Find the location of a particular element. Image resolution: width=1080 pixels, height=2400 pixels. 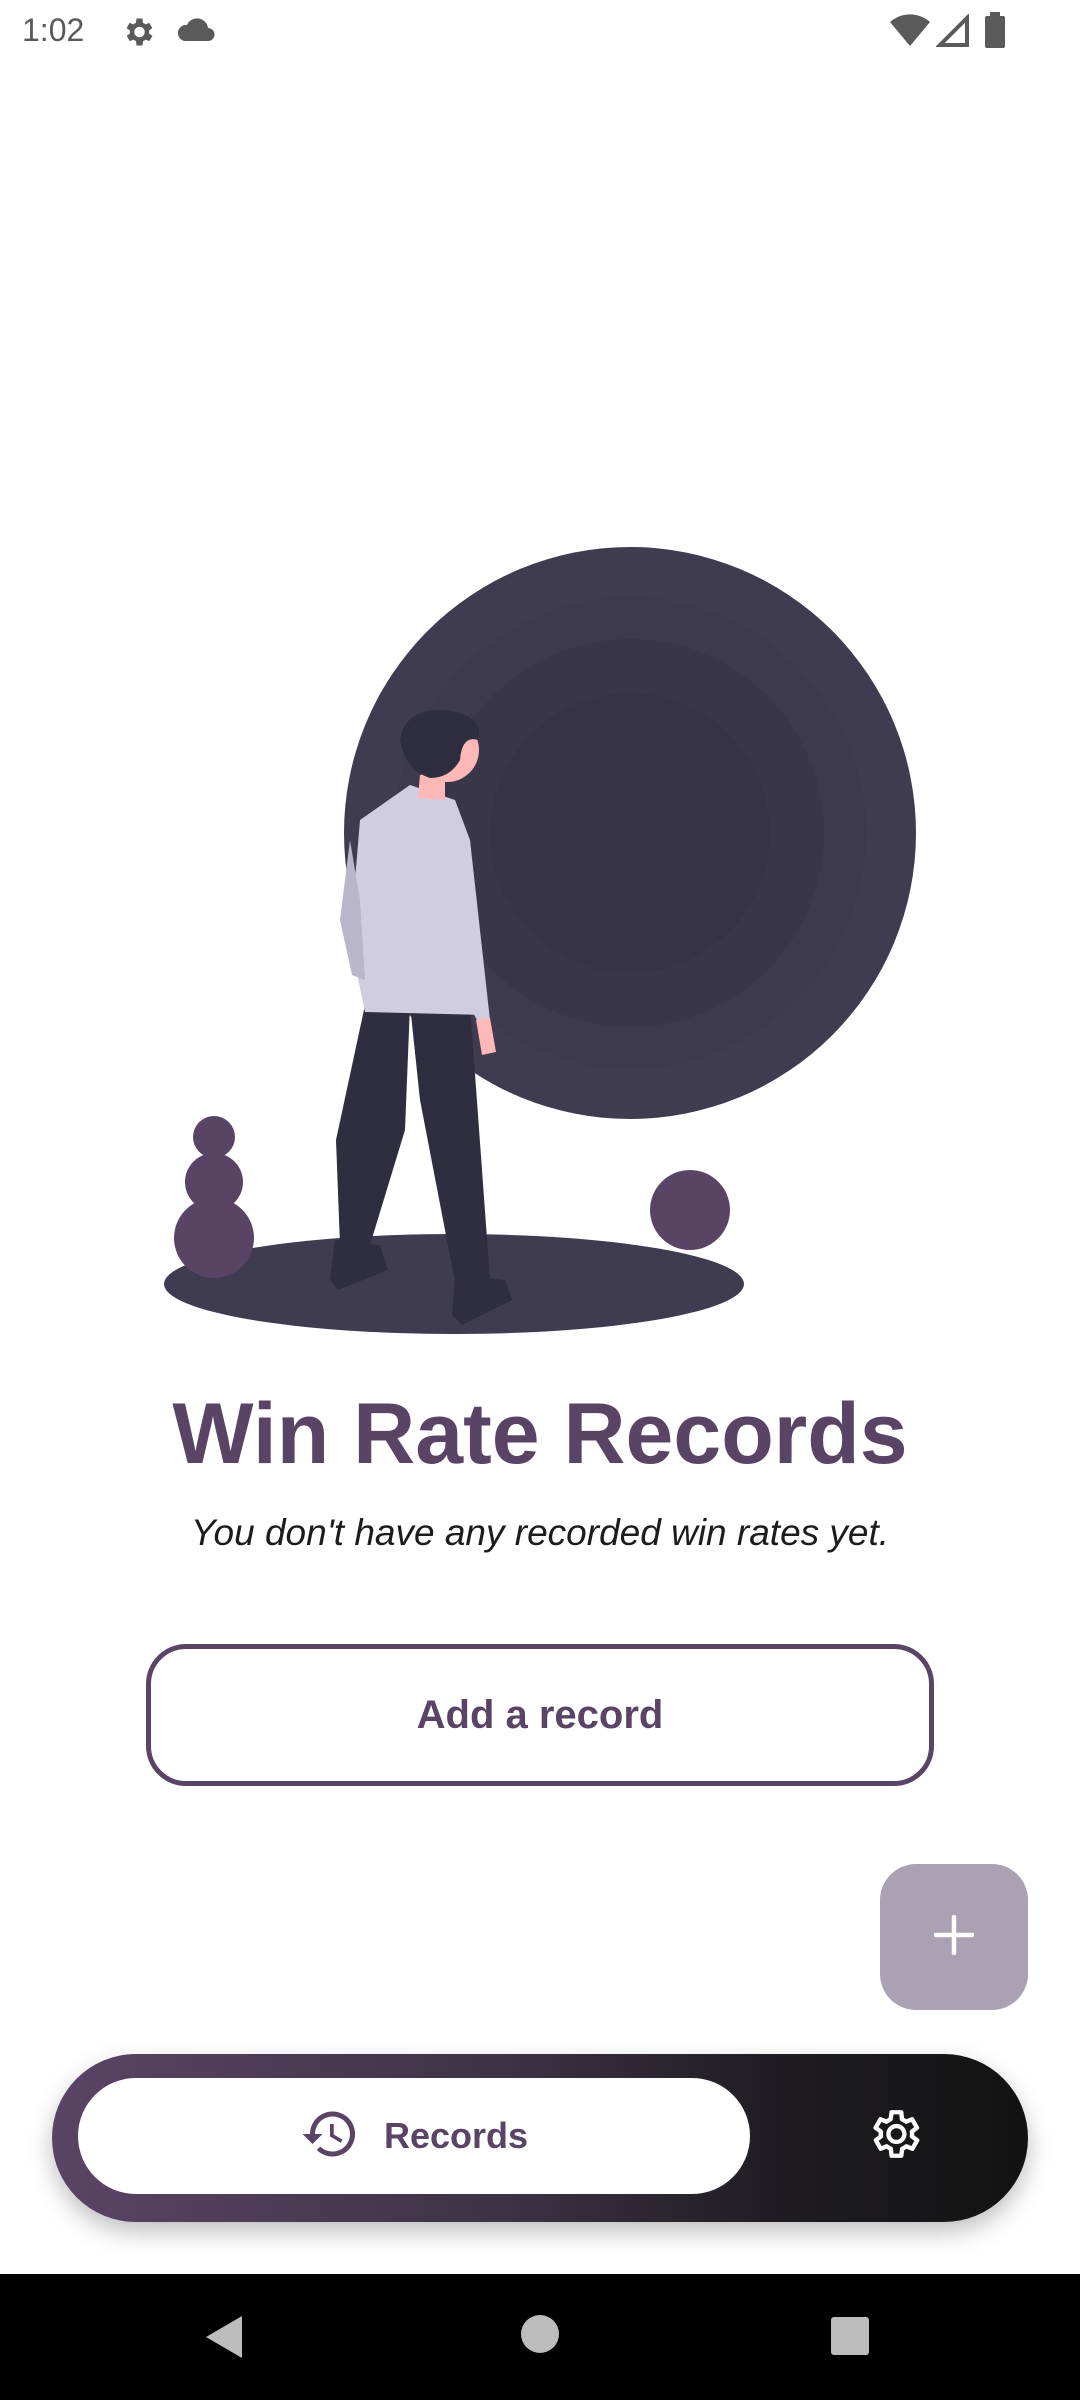

history-icon is located at coordinates (330, 2136).